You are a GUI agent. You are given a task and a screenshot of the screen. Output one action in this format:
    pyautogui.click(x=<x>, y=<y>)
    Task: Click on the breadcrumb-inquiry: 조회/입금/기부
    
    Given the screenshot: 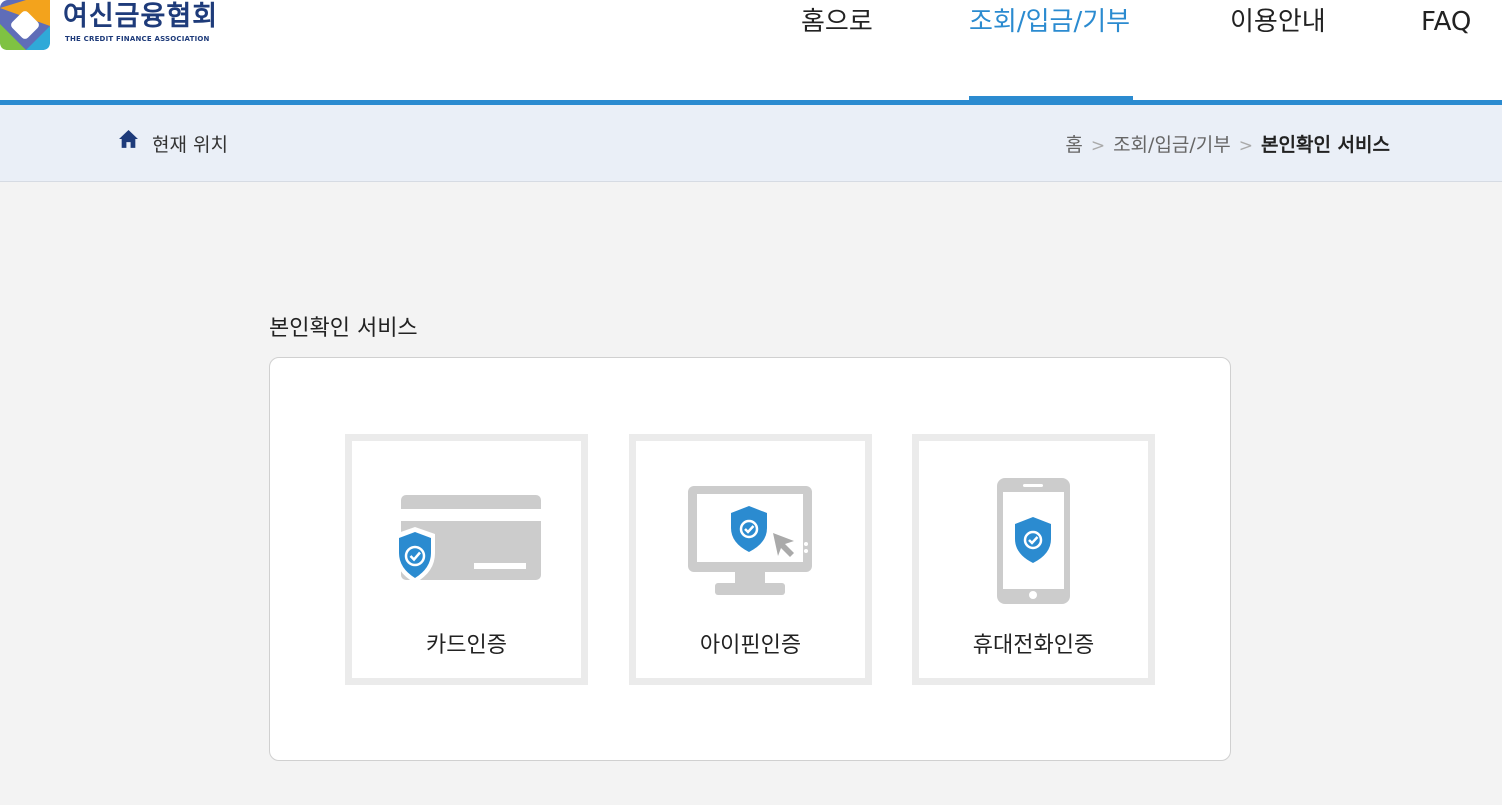 What is the action you would take?
    pyautogui.click(x=1172, y=145)
    